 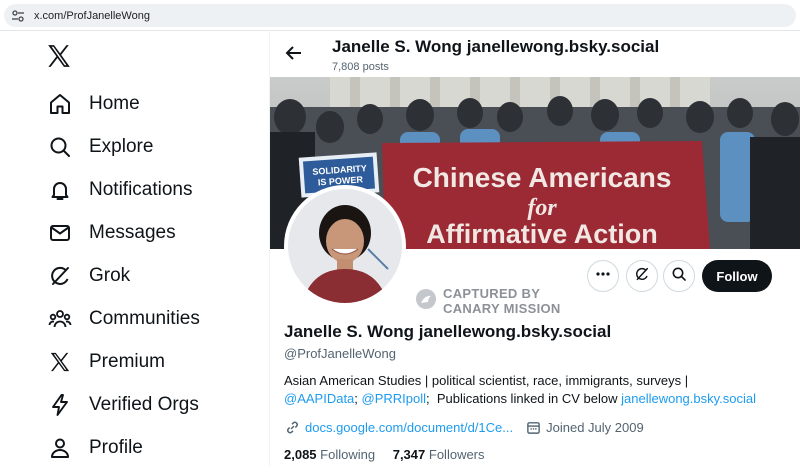 What do you see at coordinates (110, 275) in the screenshot?
I see `nav-grok-label: Grok` at bounding box center [110, 275].